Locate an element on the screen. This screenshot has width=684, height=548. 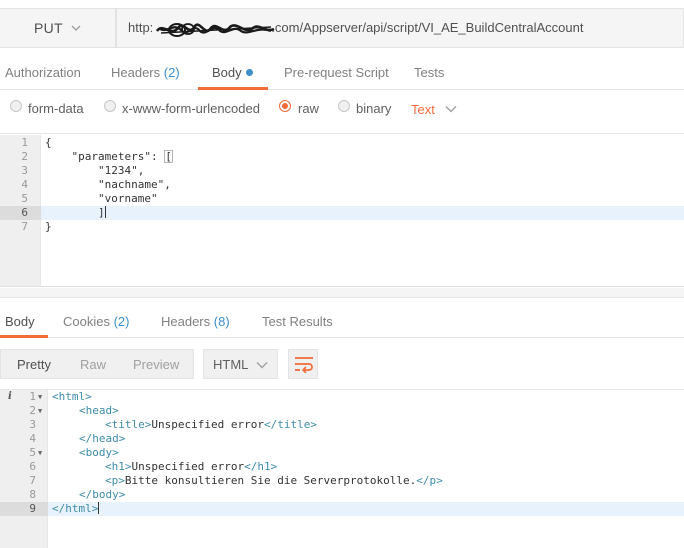
code-line: { is located at coordinates (48, 142).